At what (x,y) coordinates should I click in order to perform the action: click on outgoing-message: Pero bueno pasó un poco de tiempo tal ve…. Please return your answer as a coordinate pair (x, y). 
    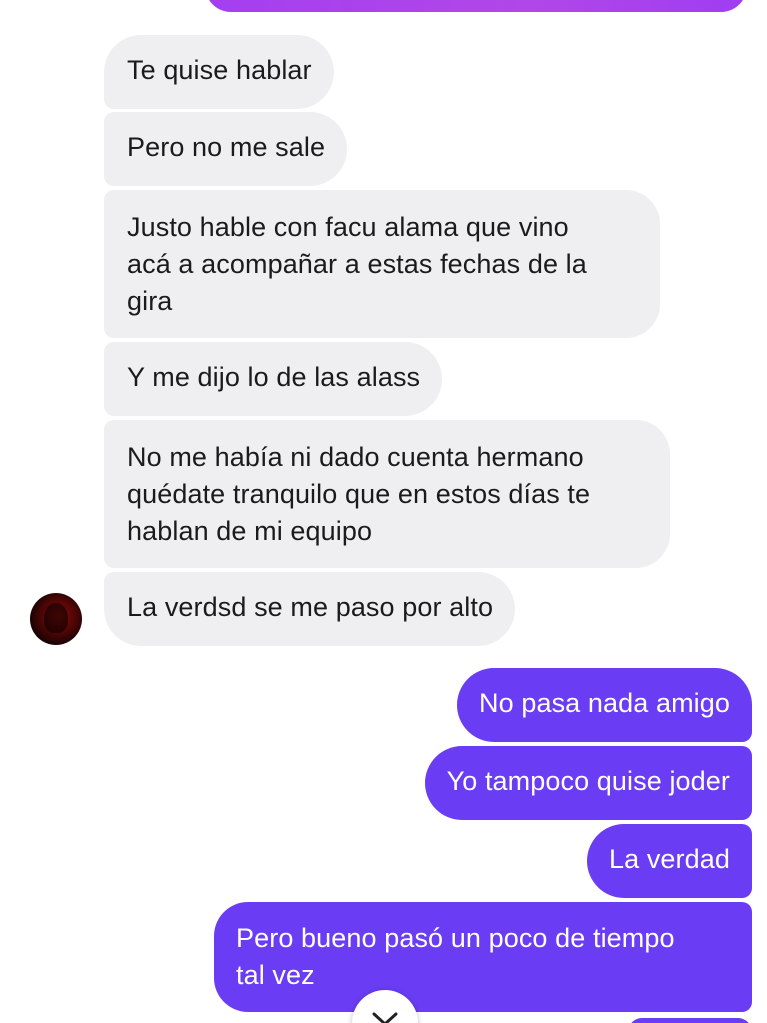
    Looking at the image, I should click on (483, 957).